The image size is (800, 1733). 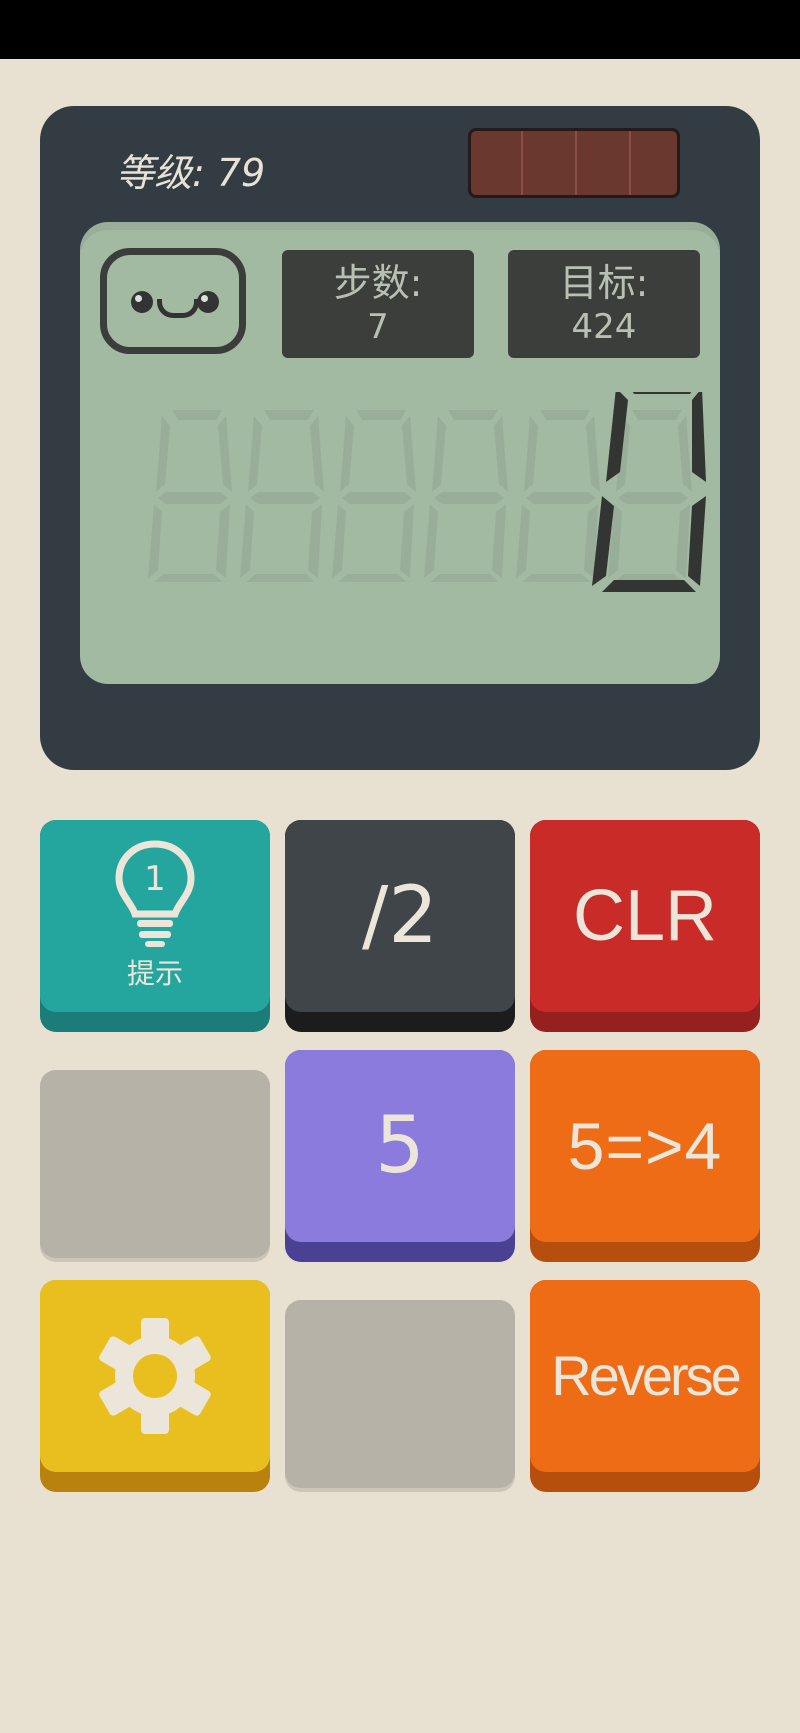 I want to click on settings-button, so click(x=155, y=1386).